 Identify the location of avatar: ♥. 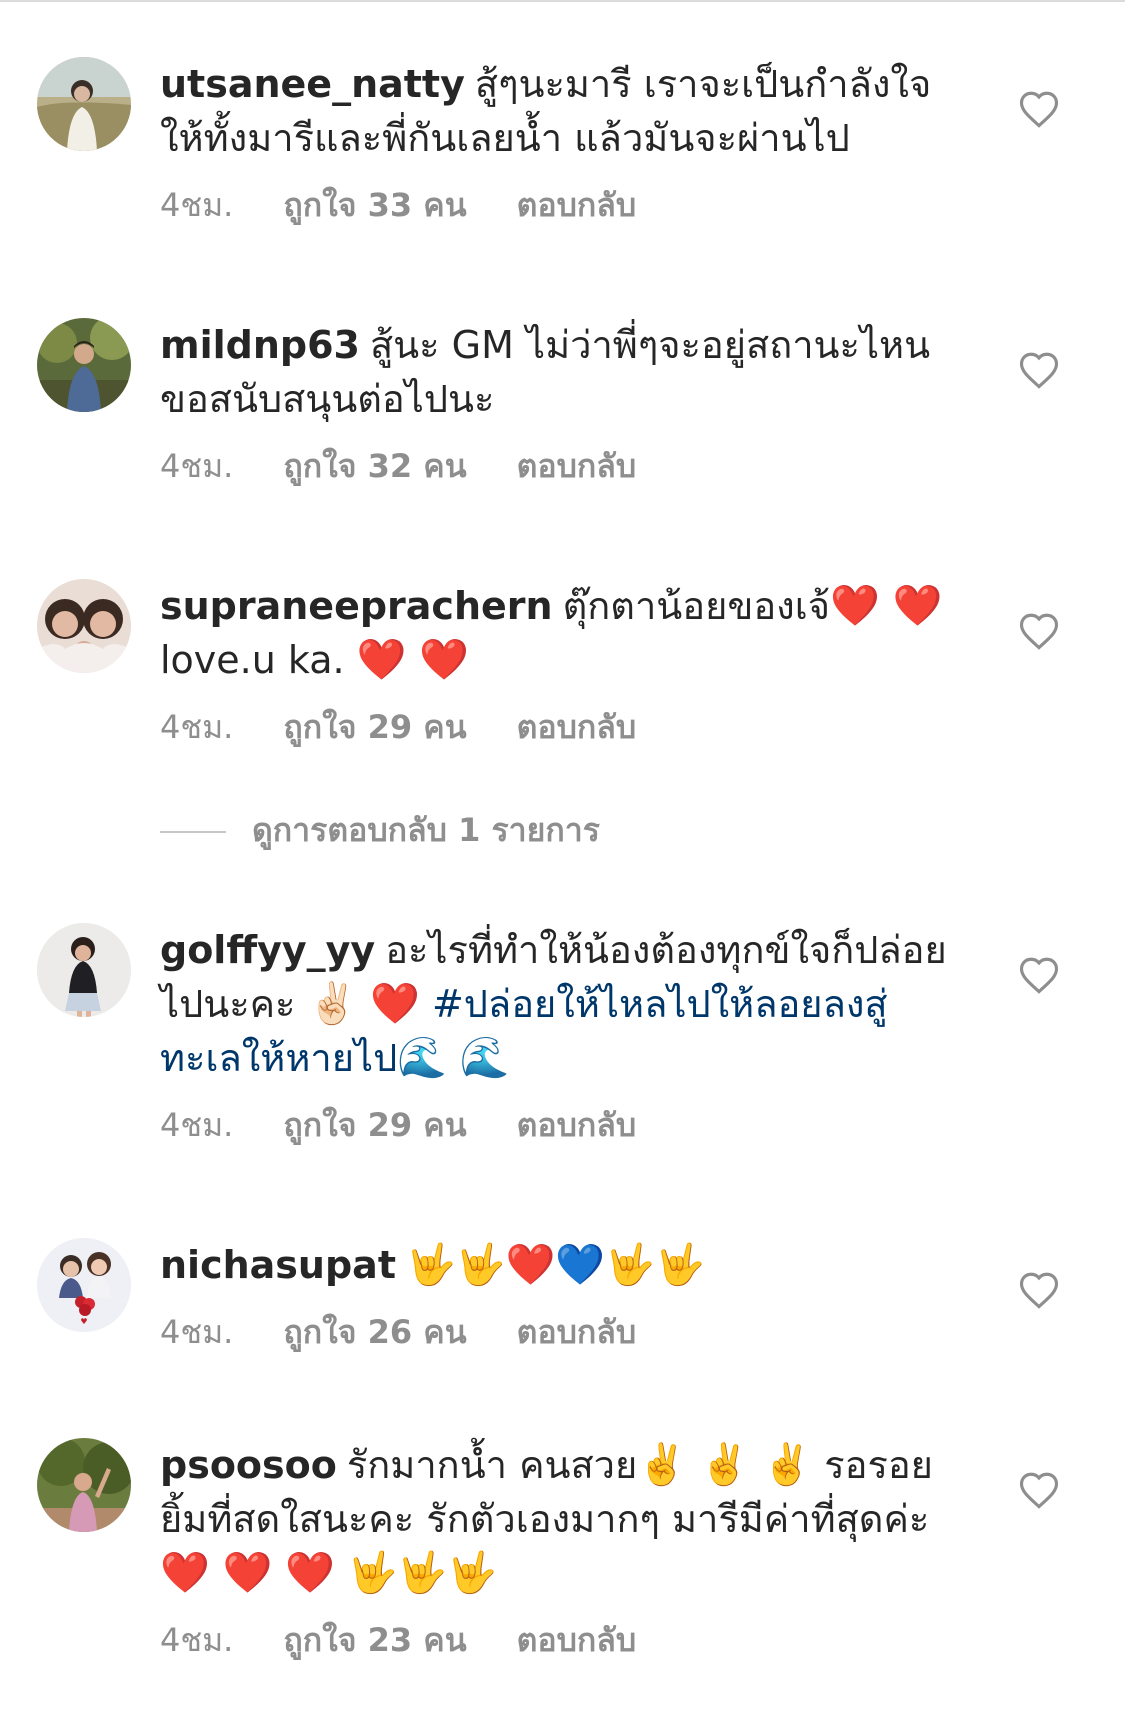
(84, 1285).